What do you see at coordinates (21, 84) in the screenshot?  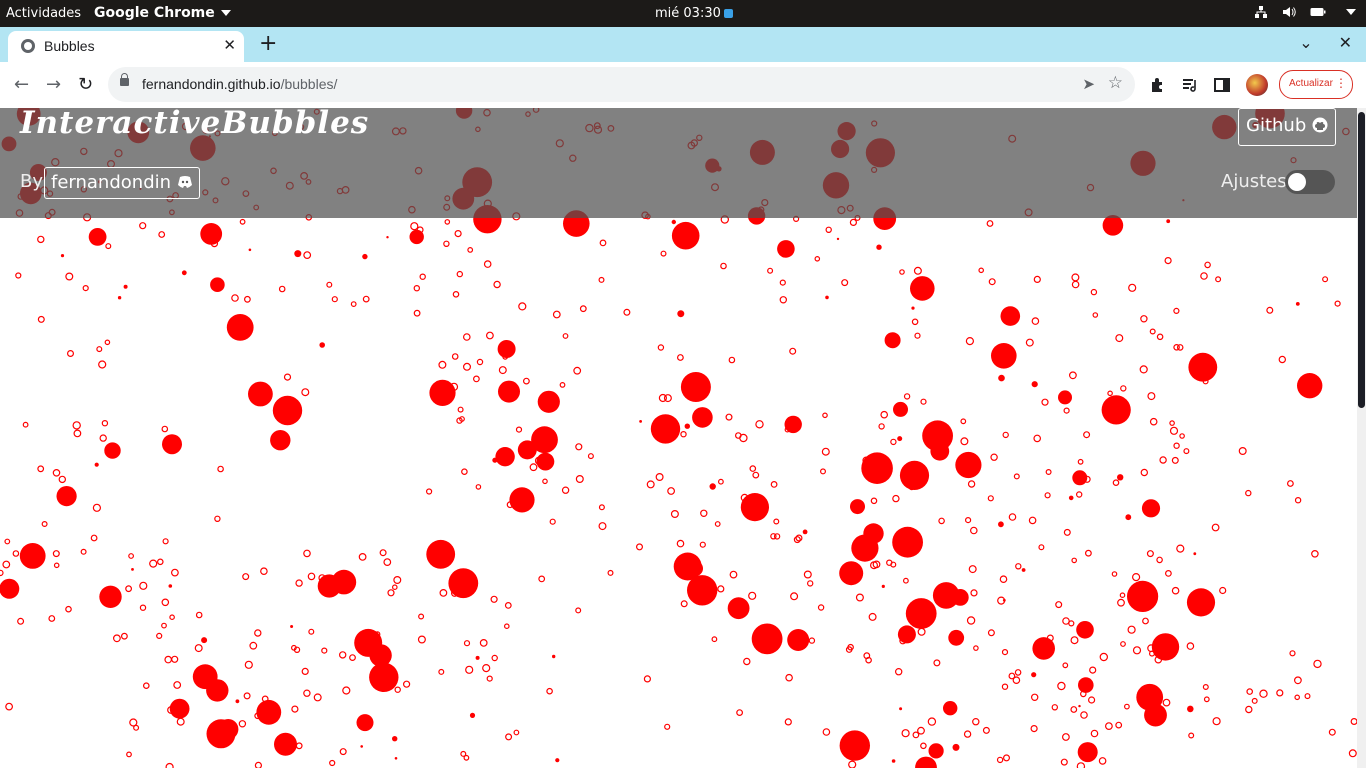 I see `back-icon: ←` at bounding box center [21, 84].